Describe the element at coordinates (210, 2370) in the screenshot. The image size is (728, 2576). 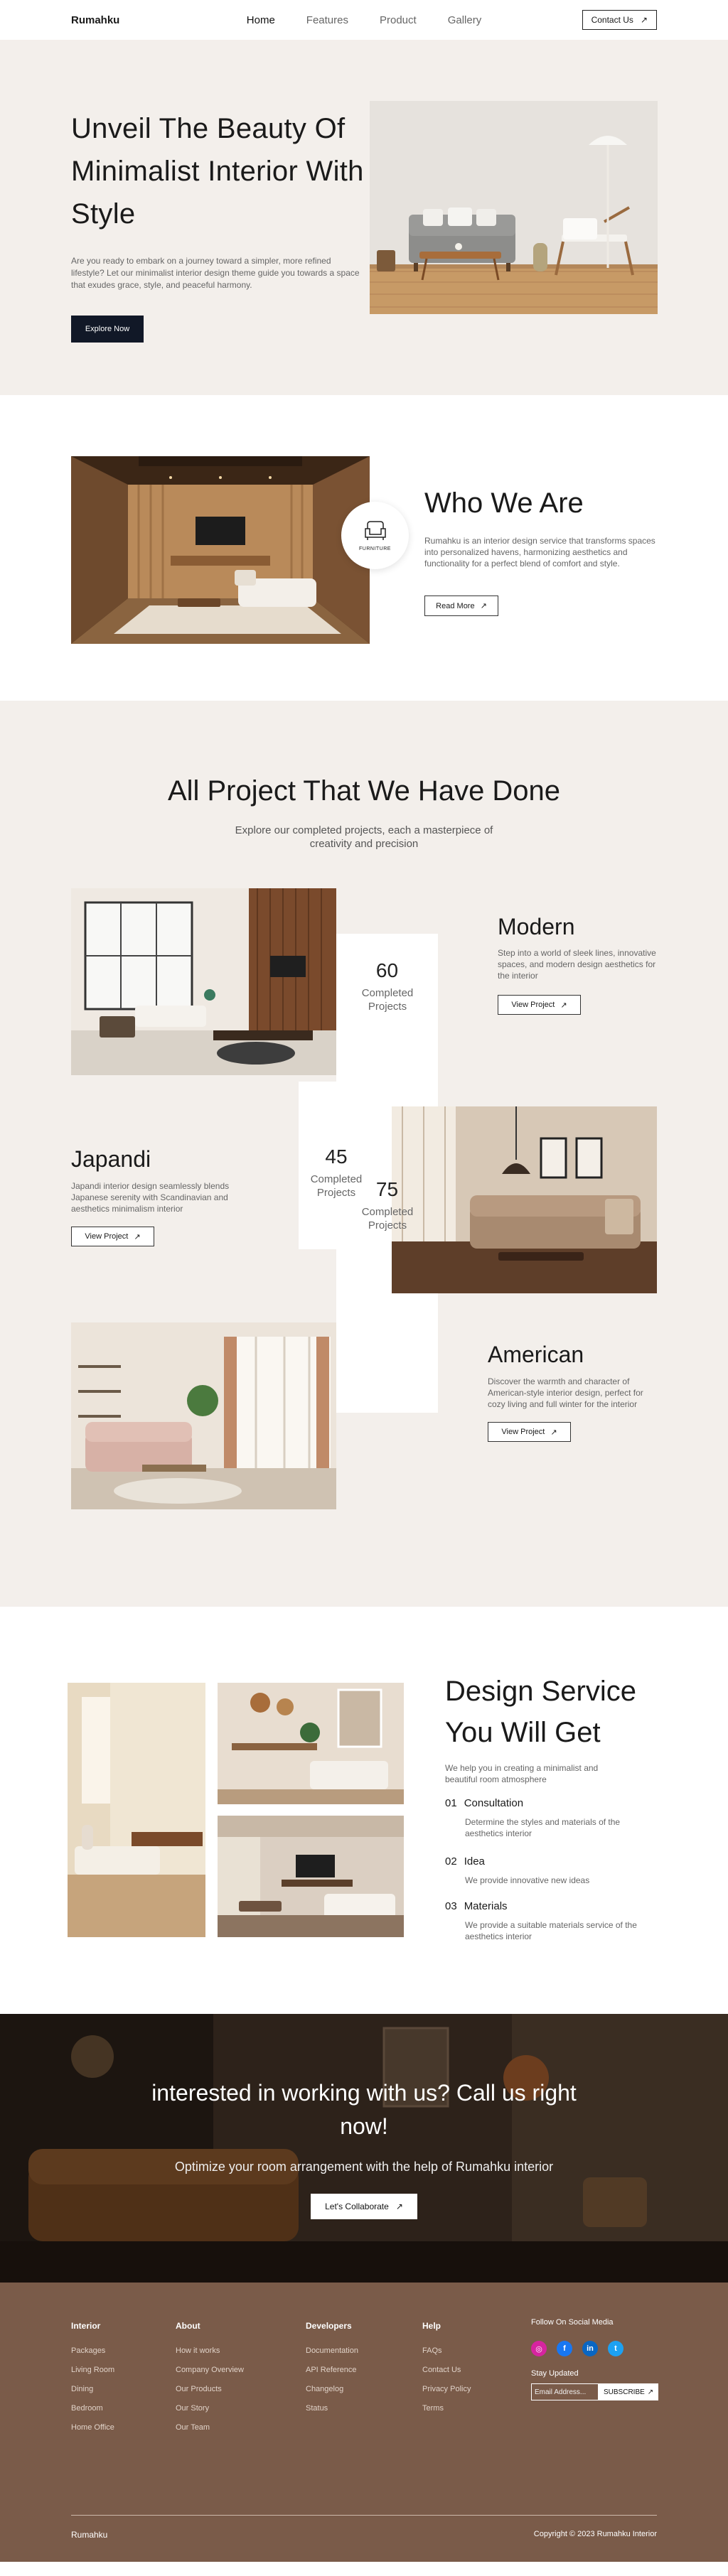
I see `footer-link: Company Overview` at that location.